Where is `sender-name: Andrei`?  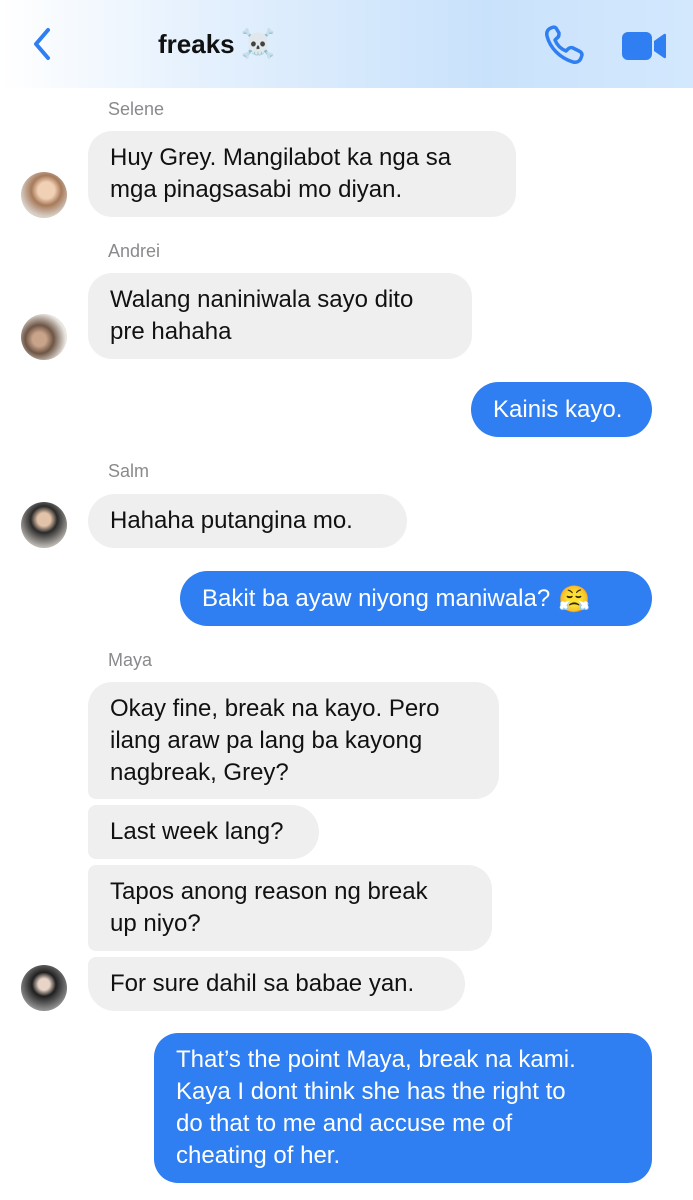
sender-name: Andrei is located at coordinates (134, 251).